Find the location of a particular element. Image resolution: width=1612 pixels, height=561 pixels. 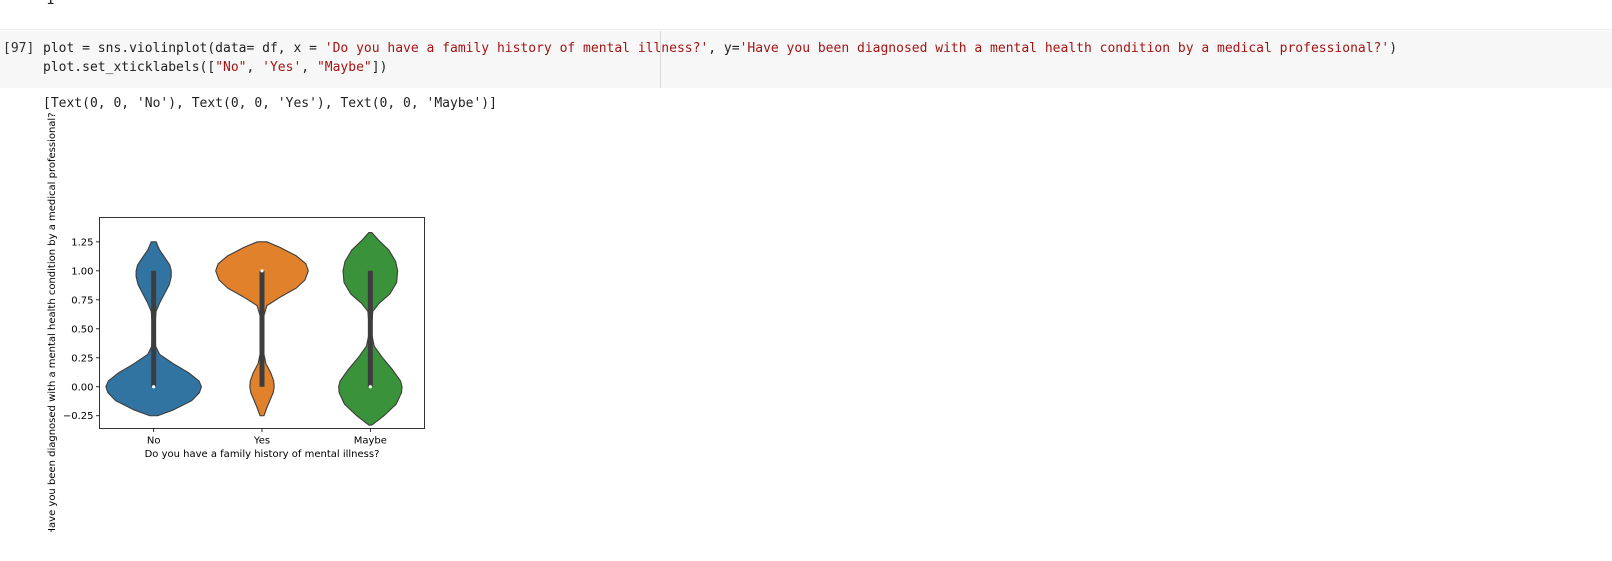

execution-count: [97] is located at coordinates (19, 48).